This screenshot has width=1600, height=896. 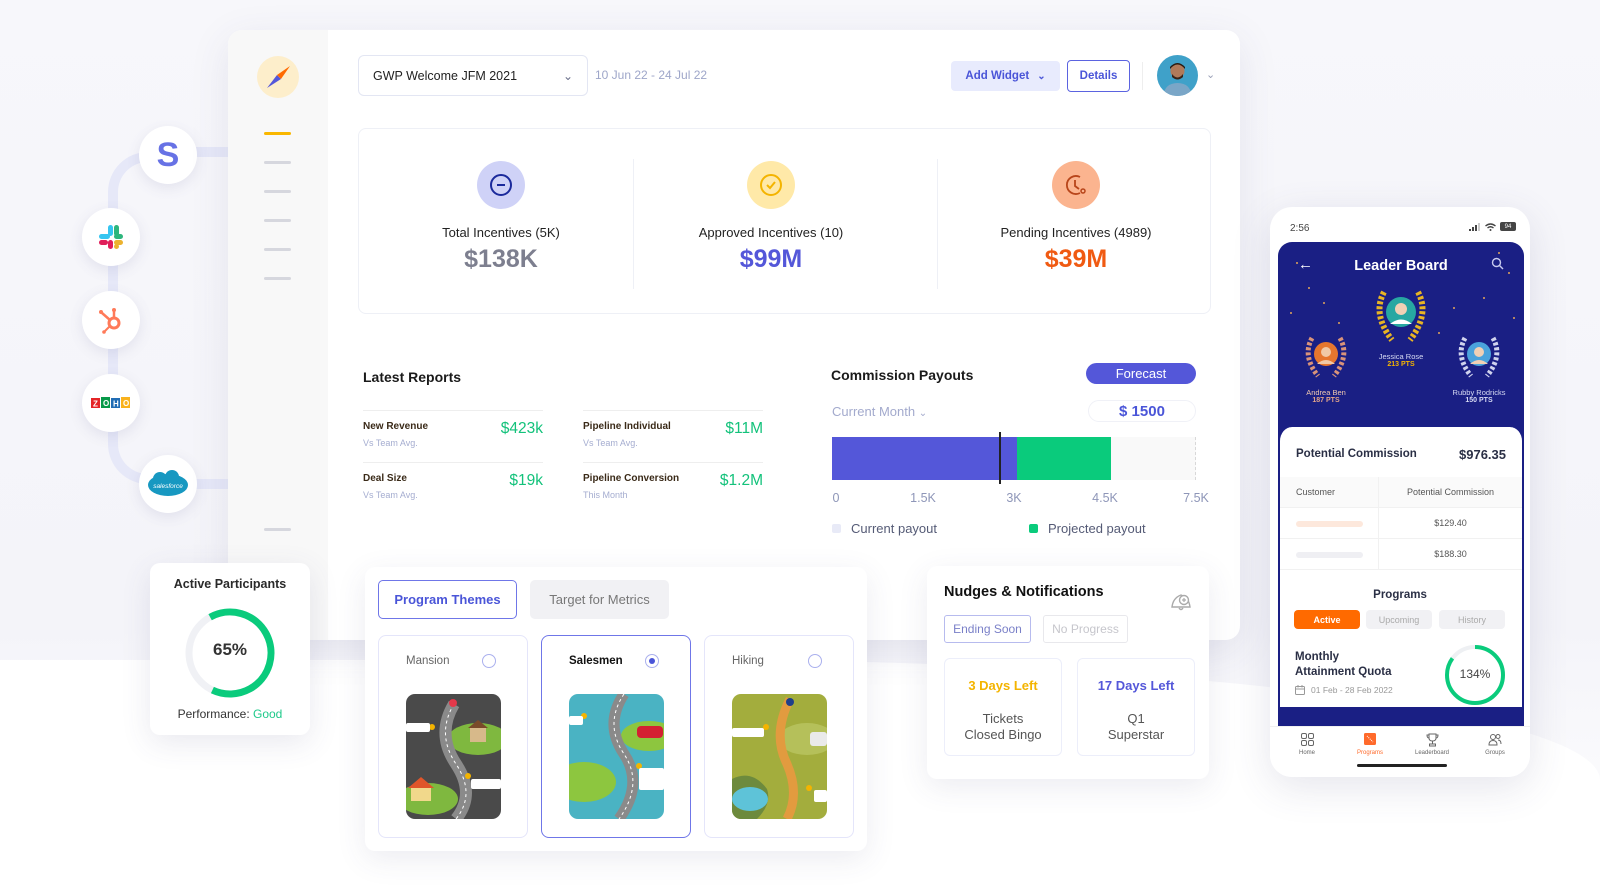 I want to click on tab-programs: Programs, so click(x=1370, y=744).